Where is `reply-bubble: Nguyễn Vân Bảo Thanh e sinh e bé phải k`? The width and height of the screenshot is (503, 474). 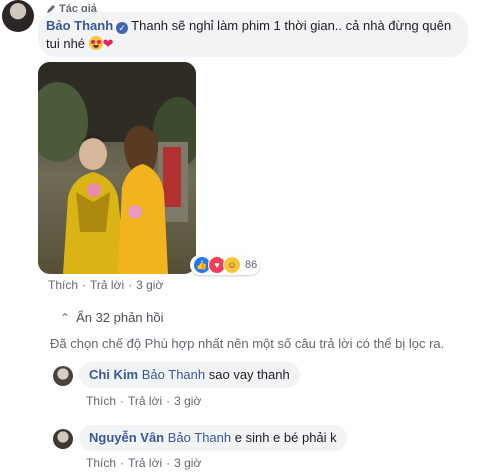
reply-bubble: Nguyễn Vân Bảo Thanh e sinh e bé phải k is located at coordinates (213, 438).